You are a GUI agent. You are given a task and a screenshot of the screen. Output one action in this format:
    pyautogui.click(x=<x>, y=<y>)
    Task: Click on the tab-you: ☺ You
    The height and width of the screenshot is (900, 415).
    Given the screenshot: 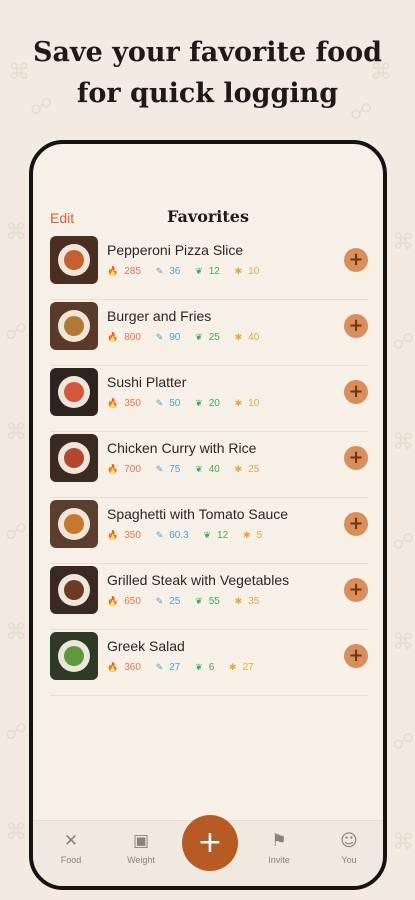 What is the action you would take?
    pyautogui.click(x=349, y=848)
    